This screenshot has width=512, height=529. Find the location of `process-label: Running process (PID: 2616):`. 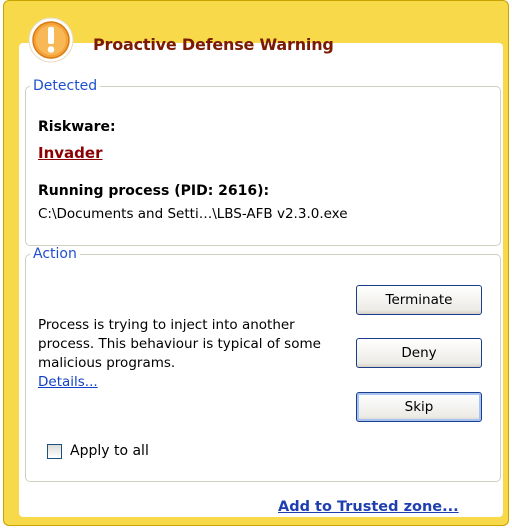

process-label: Running process (PID: 2616): is located at coordinates (154, 191).